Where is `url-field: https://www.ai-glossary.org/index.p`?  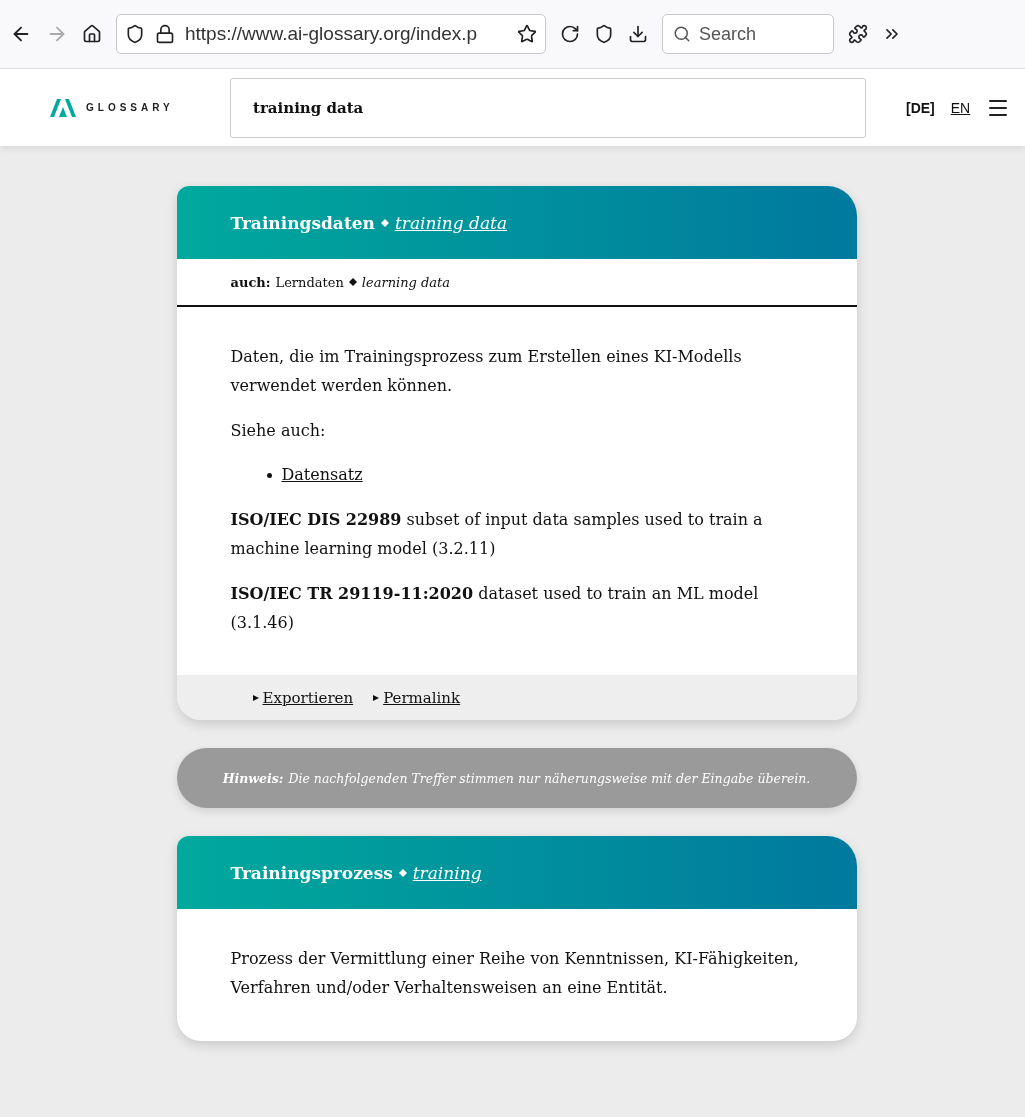 url-field: https://www.ai-glossary.org/index.p is located at coordinates (331, 34).